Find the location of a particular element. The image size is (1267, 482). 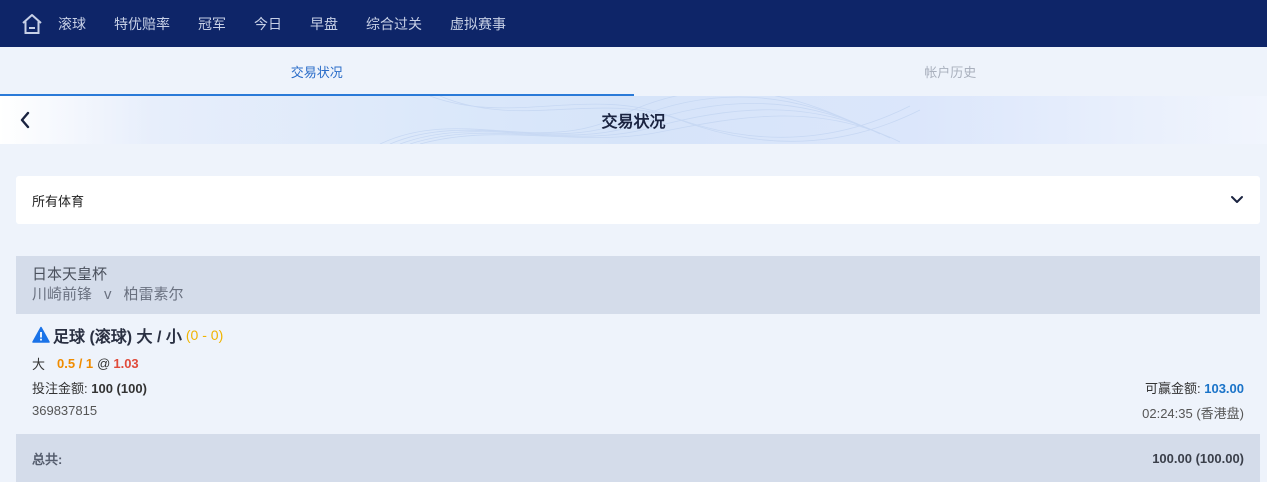

selection-line: 大 0.5 / 1 @ 1.03 is located at coordinates (85, 363).